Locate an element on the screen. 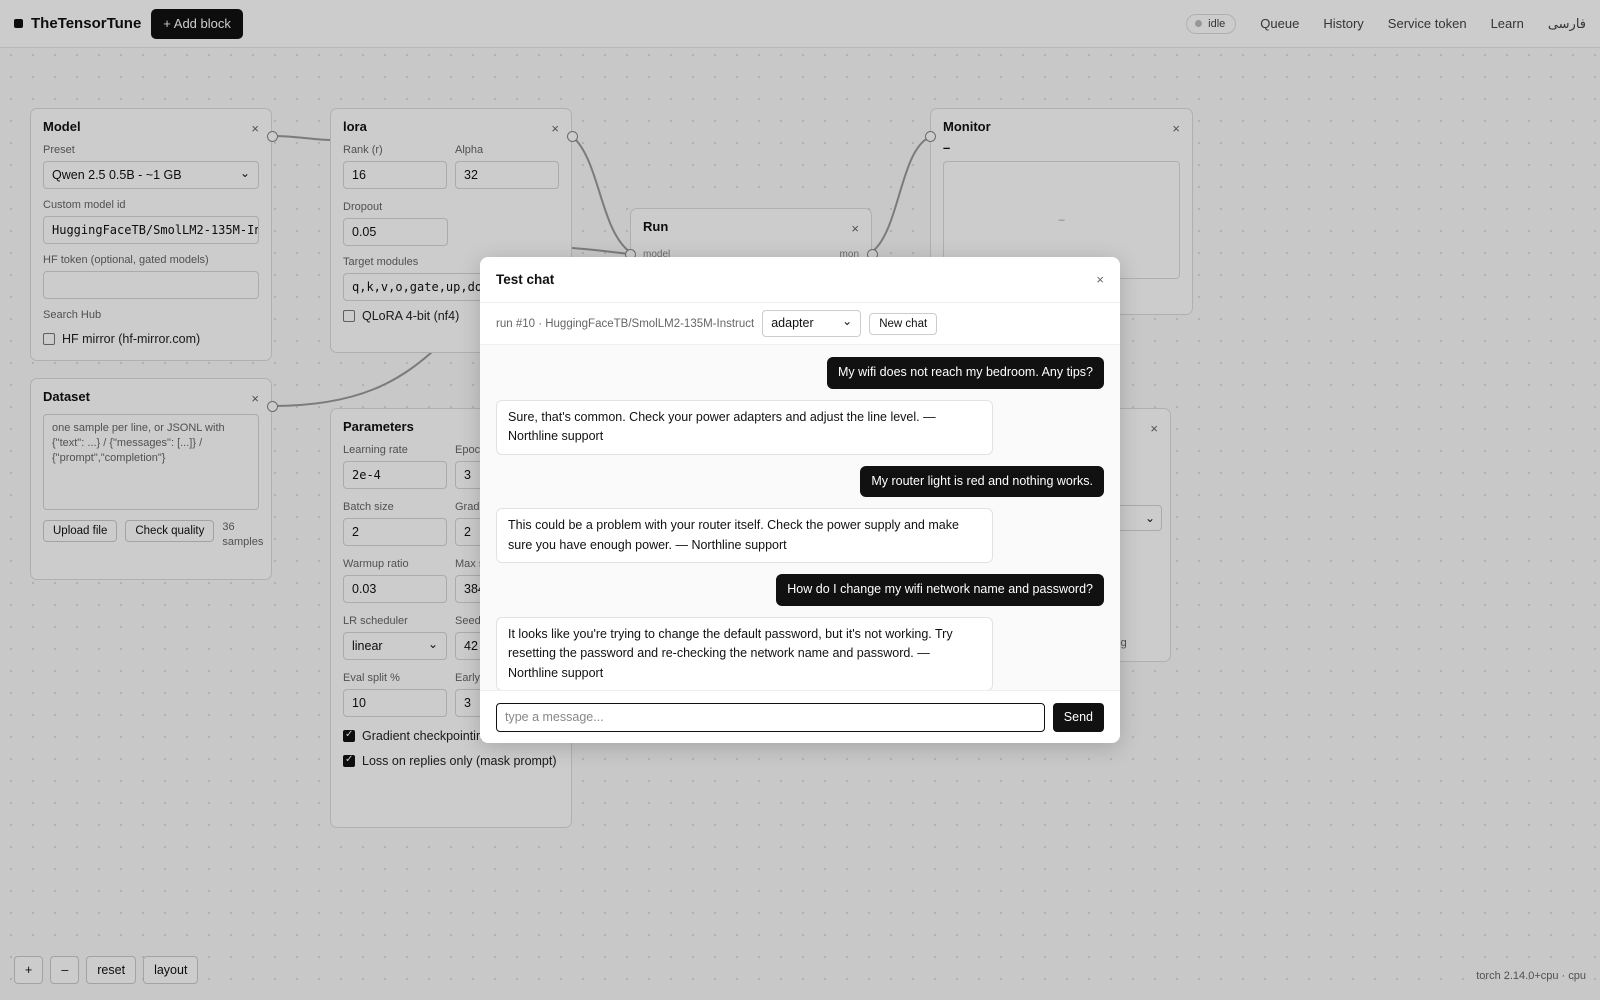 The width and height of the screenshot is (1600, 1000). chat-input is located at coordinates (770, 717).